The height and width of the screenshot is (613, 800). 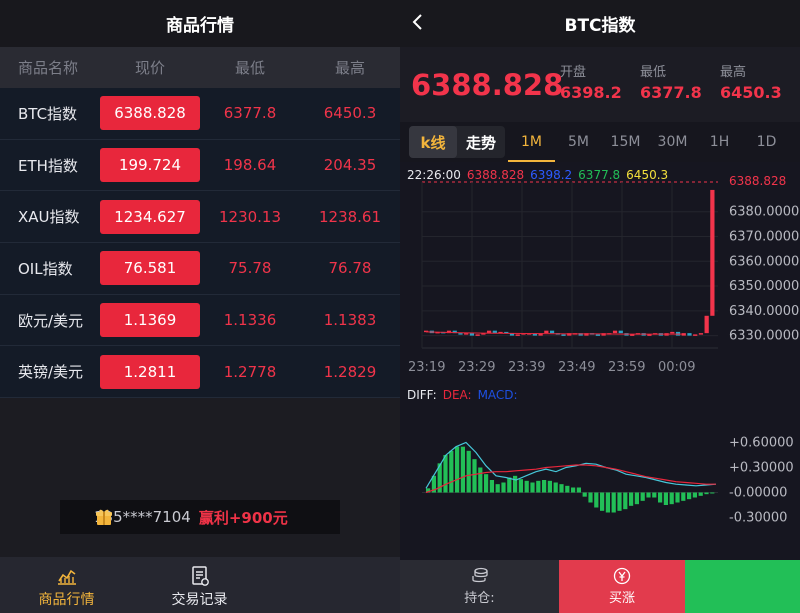 What do you see at coordinates (199, 600) in the screenshot?
I see `tab-trade-records-label: 交易记录` at bounding box center [199, 600].